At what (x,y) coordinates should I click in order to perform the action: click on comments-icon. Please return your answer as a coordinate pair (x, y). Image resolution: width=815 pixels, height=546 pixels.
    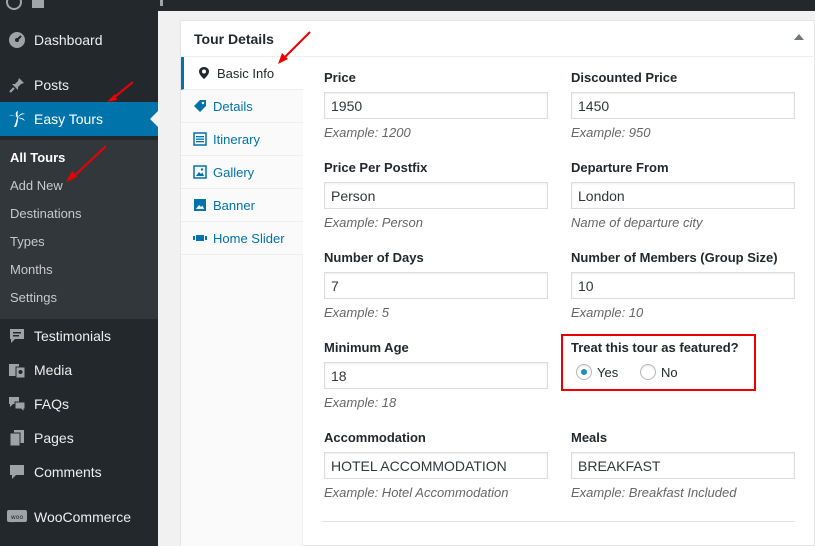
    Looking at the image, I should click on (17, 472).